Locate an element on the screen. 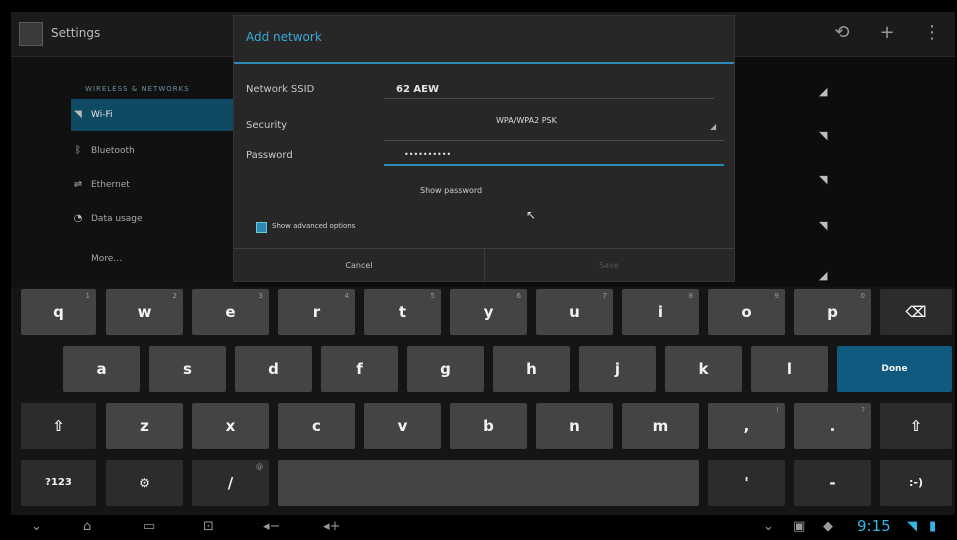  password-input: •••••••••• is located at coordinates (427, 154).